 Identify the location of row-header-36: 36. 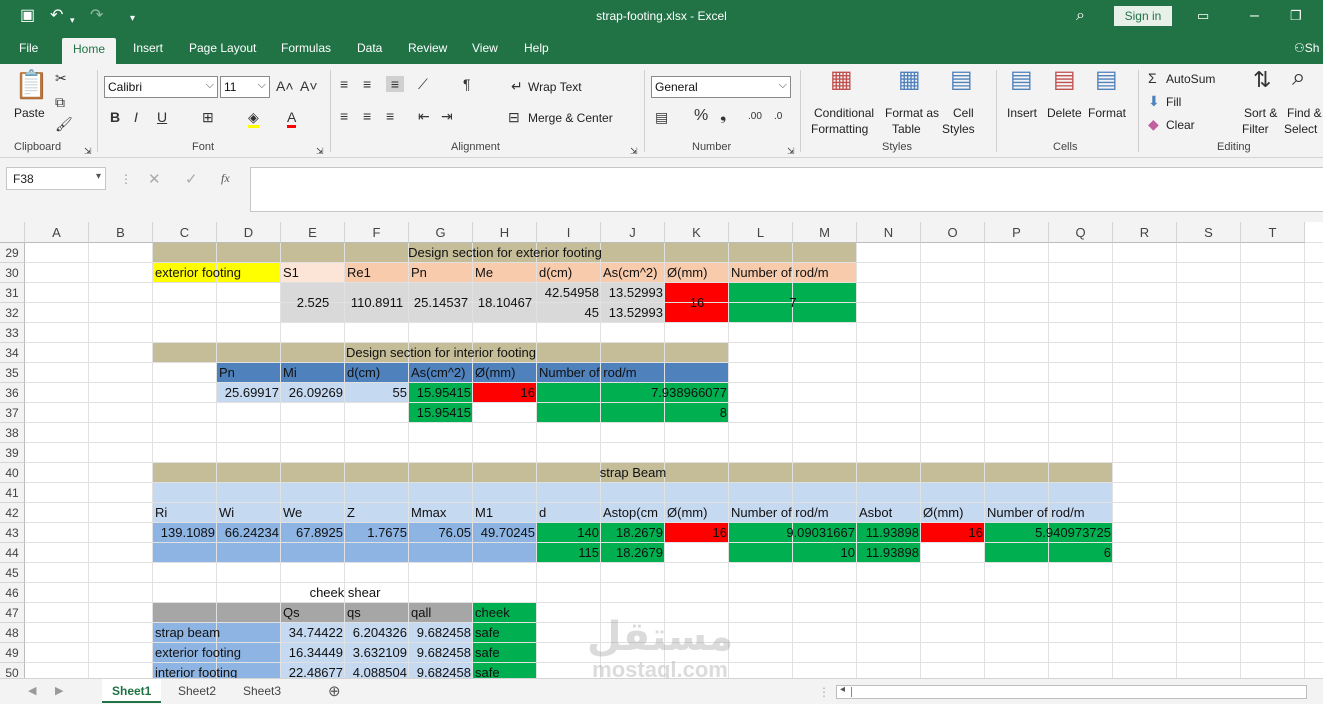
(12, 393).